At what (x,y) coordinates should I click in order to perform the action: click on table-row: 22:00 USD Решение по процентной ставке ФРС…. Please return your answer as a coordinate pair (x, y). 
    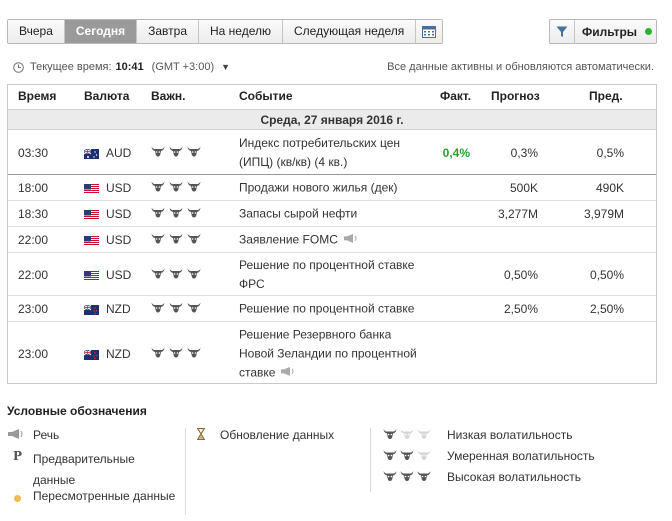
    Looking at the image, I should click on (332, 275).